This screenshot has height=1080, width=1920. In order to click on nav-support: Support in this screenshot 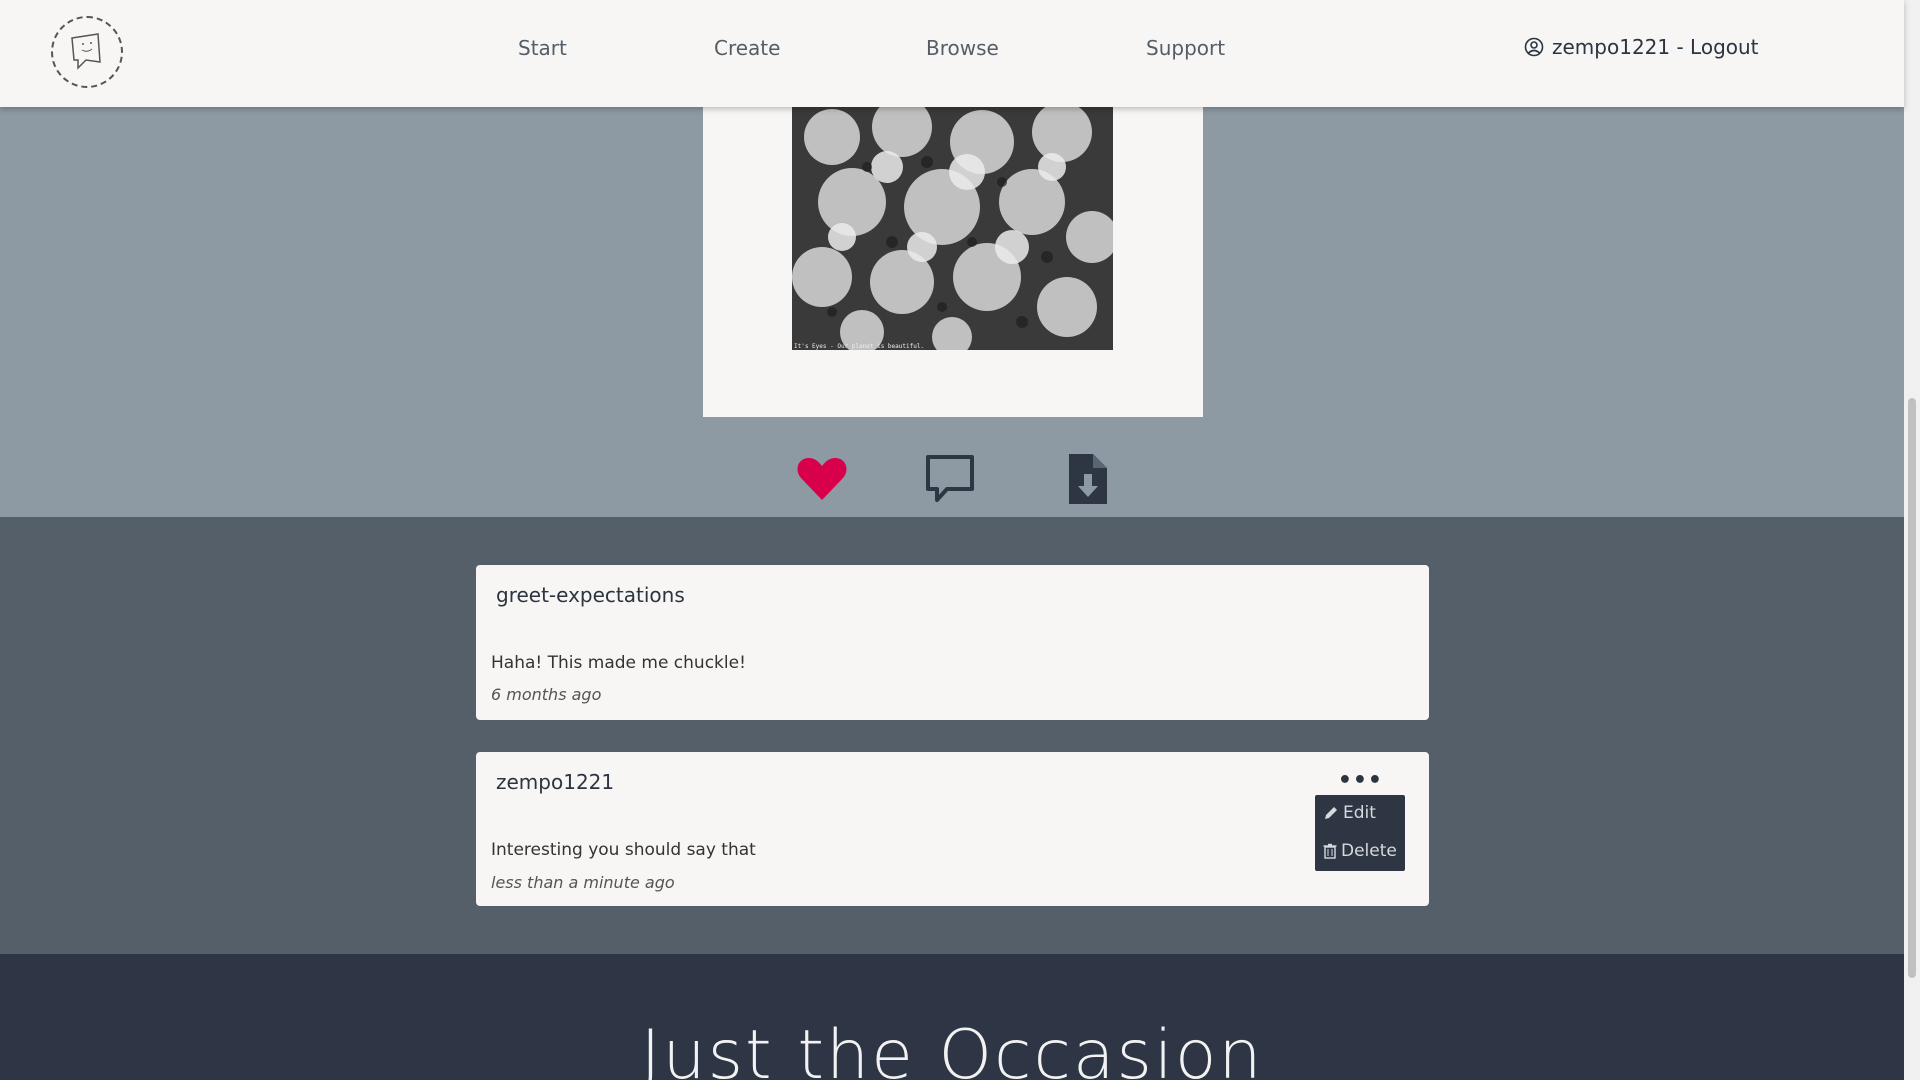, I will do `click(1185, 48)`.